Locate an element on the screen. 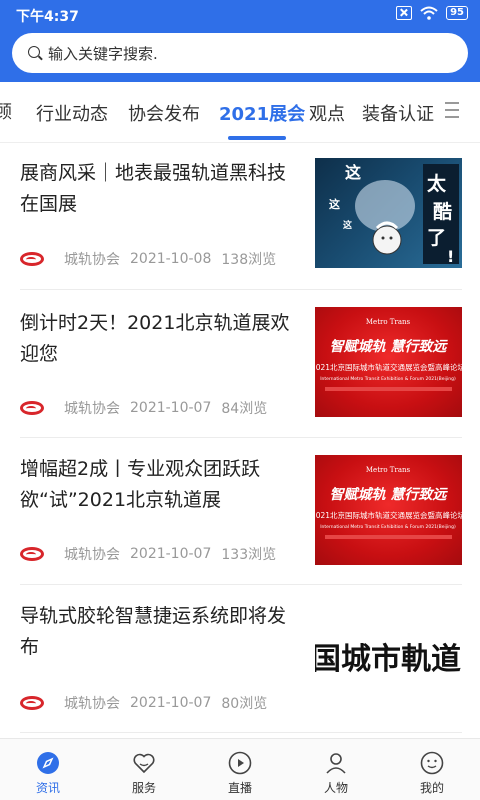  wifi-icon is located at coordinates (429, 13).